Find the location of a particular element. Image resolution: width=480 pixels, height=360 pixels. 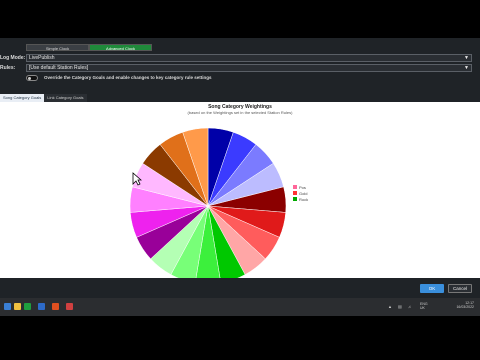

powerpoint-icon is located at coordinates (55, 306).